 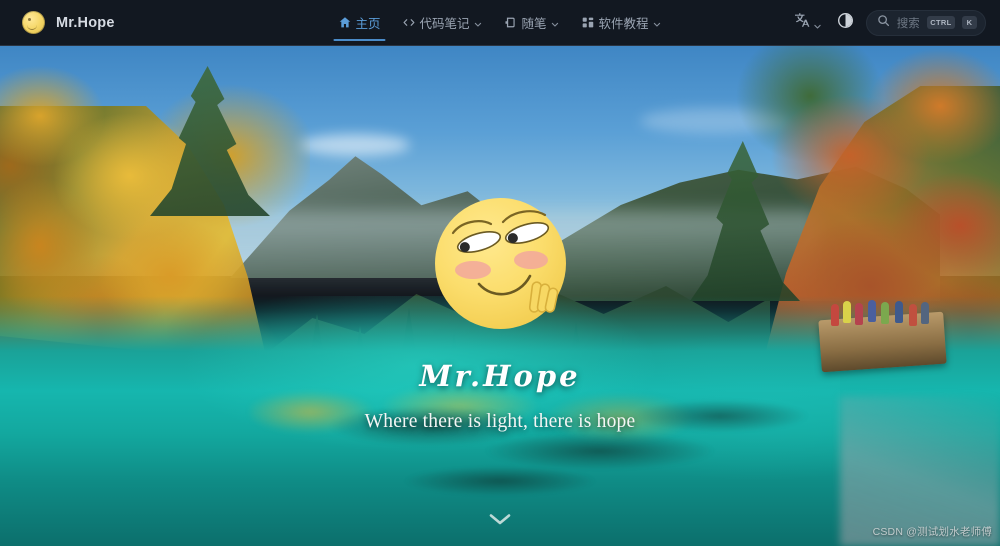 What do you see at coordinates (368, 24) in the screenshot?
I see `nav-item-home-label: 主页` at bounding box center [368, 24].